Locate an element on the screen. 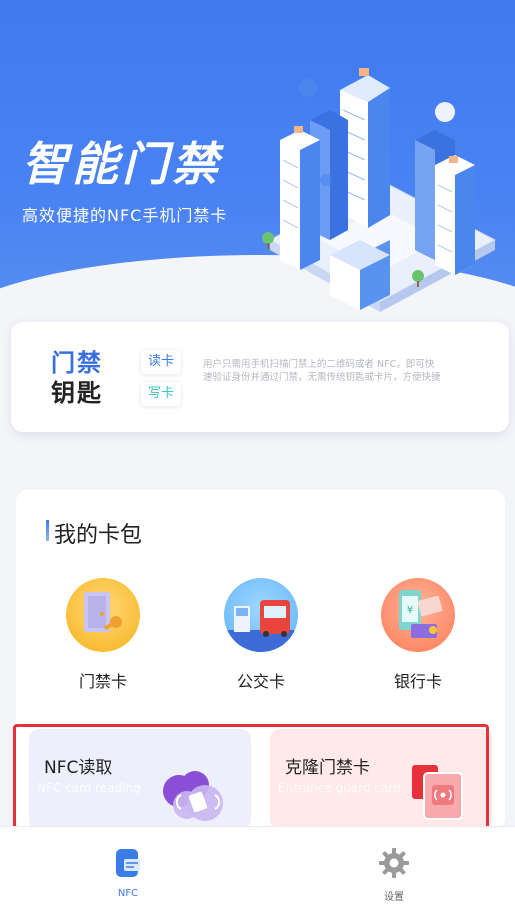  key-title-line1: 门禁 is located at coordinates (77, 363).